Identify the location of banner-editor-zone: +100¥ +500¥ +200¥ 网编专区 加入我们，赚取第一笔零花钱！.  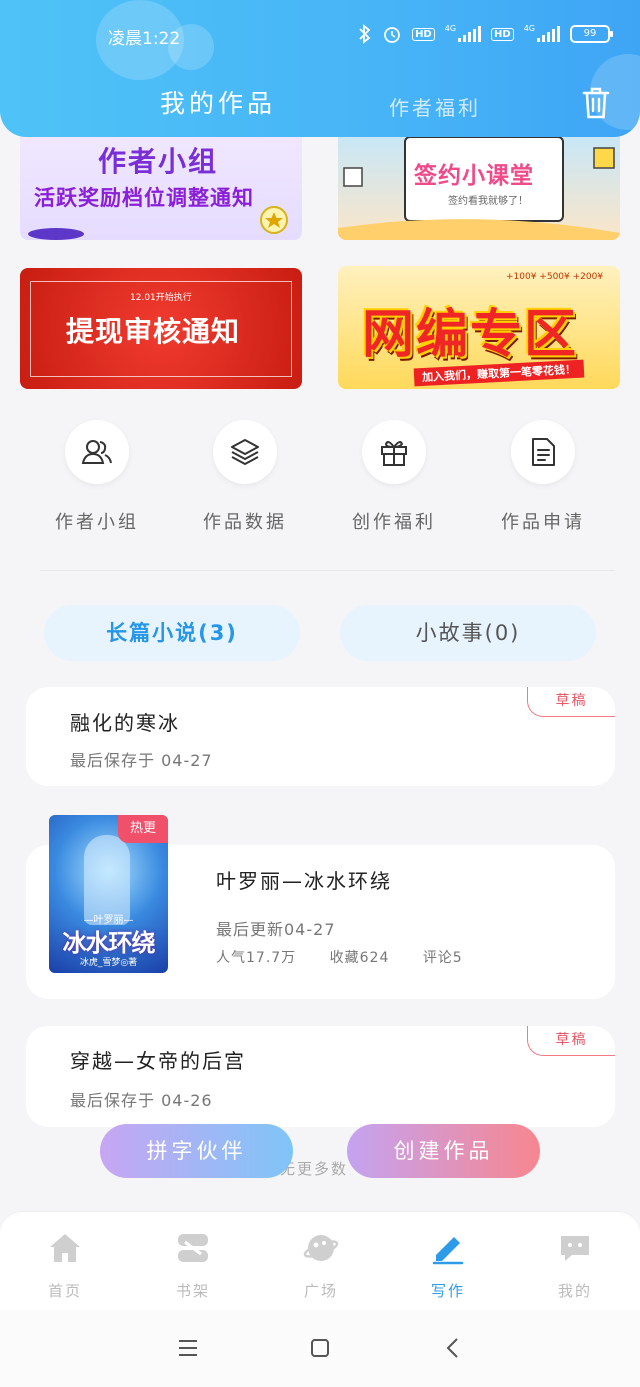
(479, 327).